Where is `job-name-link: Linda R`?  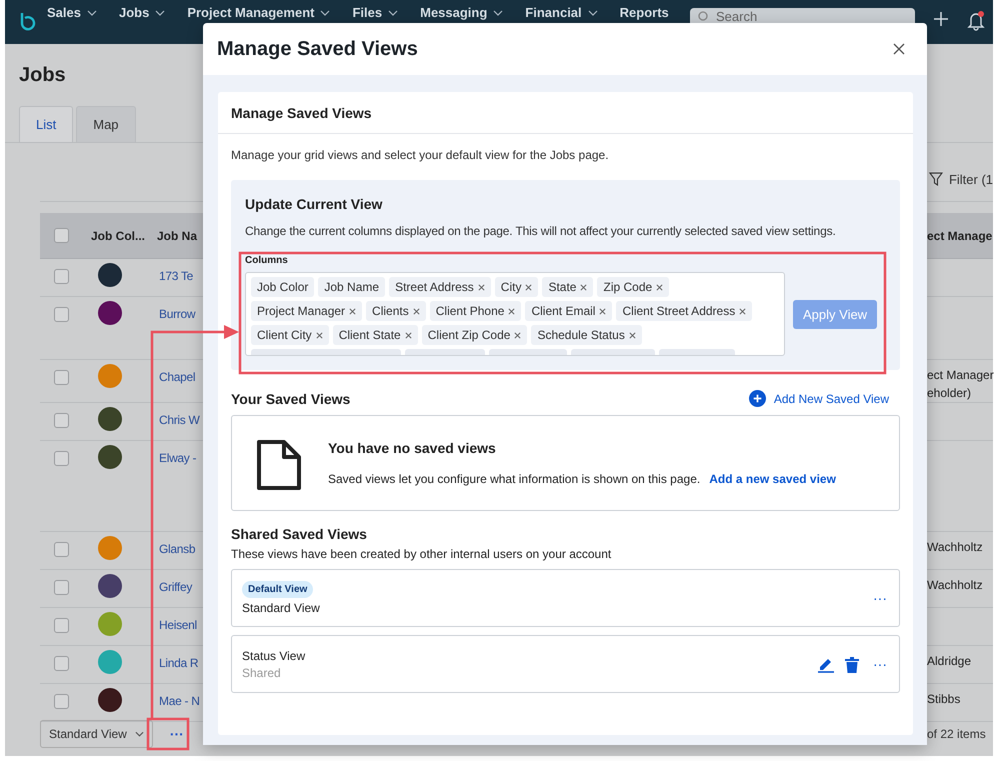
job-name-link: Linda R is located at coordinates (178, 663).